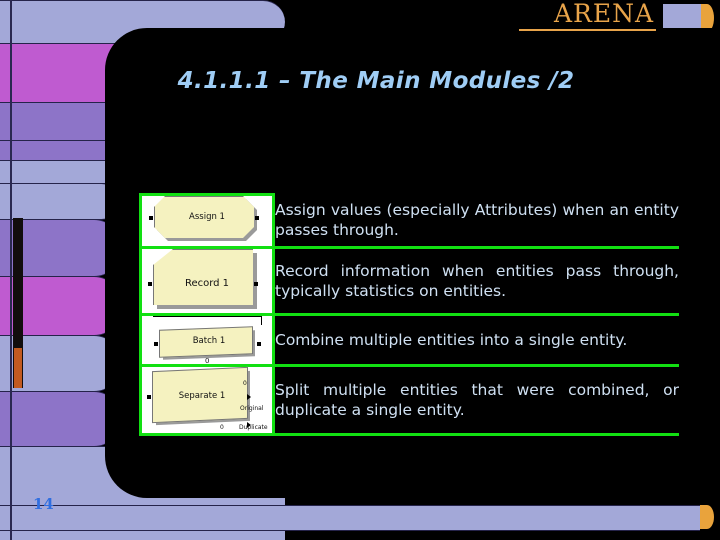 Image resolution: width=720 pixels, height=540 pixels. I want to click on separate-module-icon: Separate 1 0 Original 0 Duplicate, so click(207, 399).